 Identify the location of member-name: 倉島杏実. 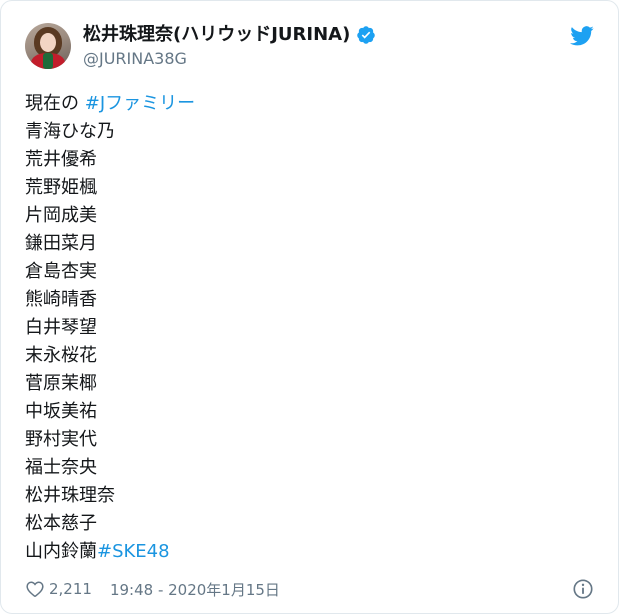
(61, 271).